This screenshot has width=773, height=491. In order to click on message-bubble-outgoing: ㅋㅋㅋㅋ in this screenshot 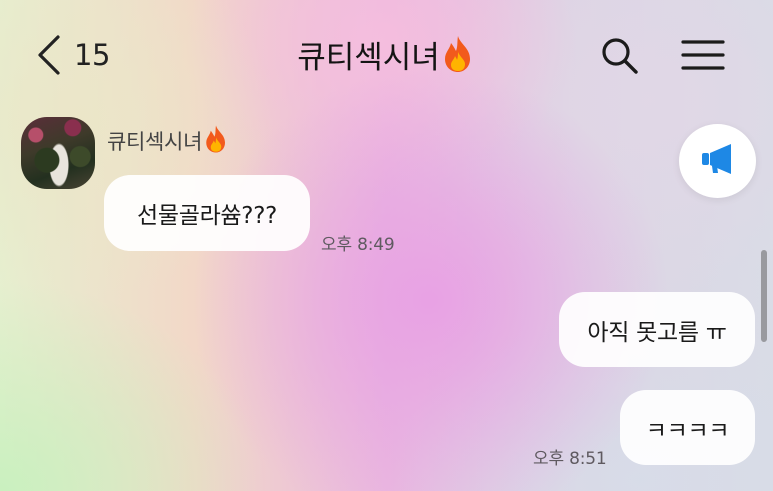, I will do `click(687, 427)`.